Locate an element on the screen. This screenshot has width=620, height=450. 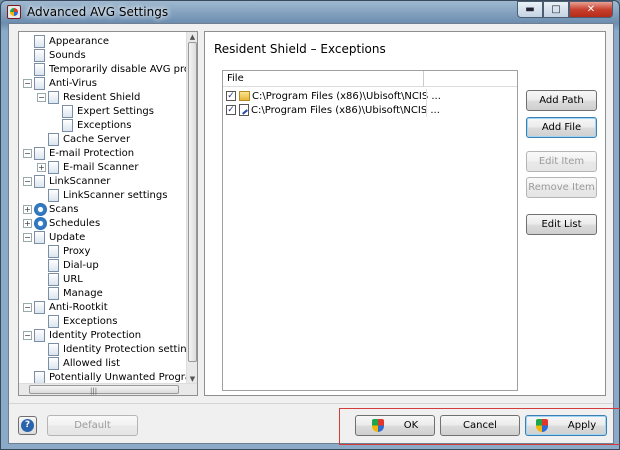
tree-item: Identity Protection settings is located at coordinates (112, 349).